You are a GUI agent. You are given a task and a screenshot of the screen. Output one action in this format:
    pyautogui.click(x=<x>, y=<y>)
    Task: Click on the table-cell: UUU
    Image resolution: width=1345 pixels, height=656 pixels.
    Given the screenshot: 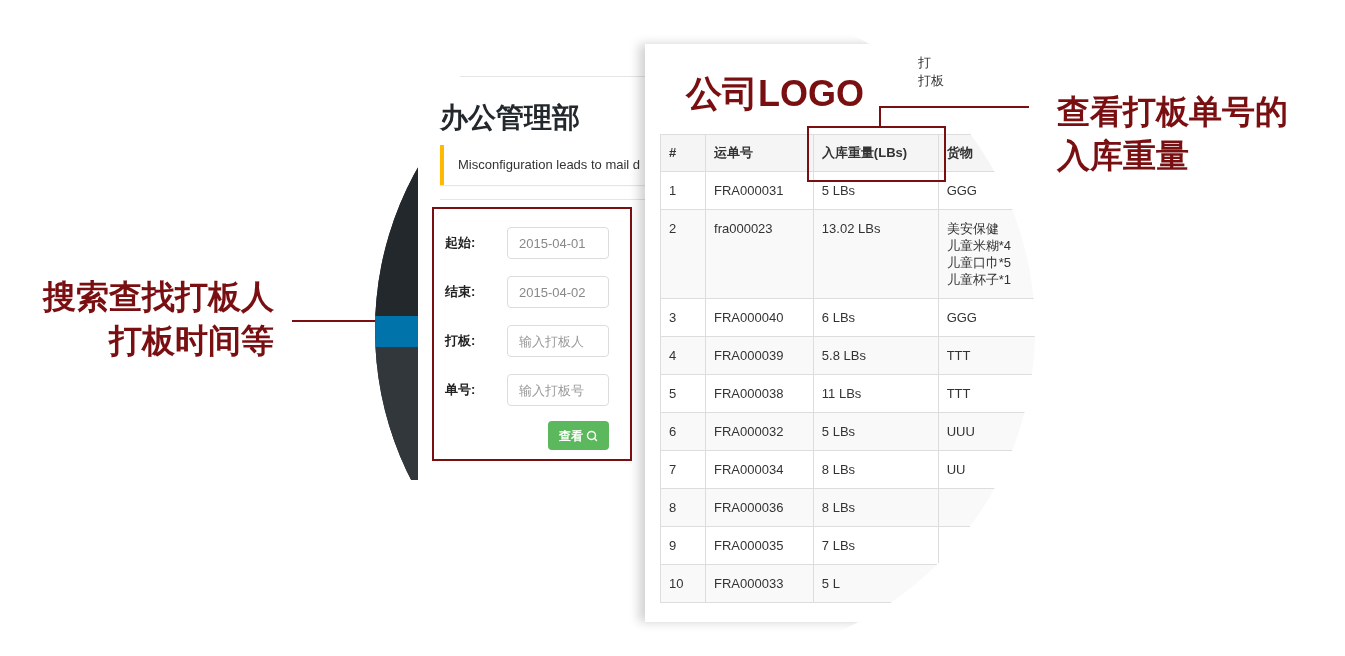 What is the action you would take?
    pyautogui.click(x=960, y=431)
    